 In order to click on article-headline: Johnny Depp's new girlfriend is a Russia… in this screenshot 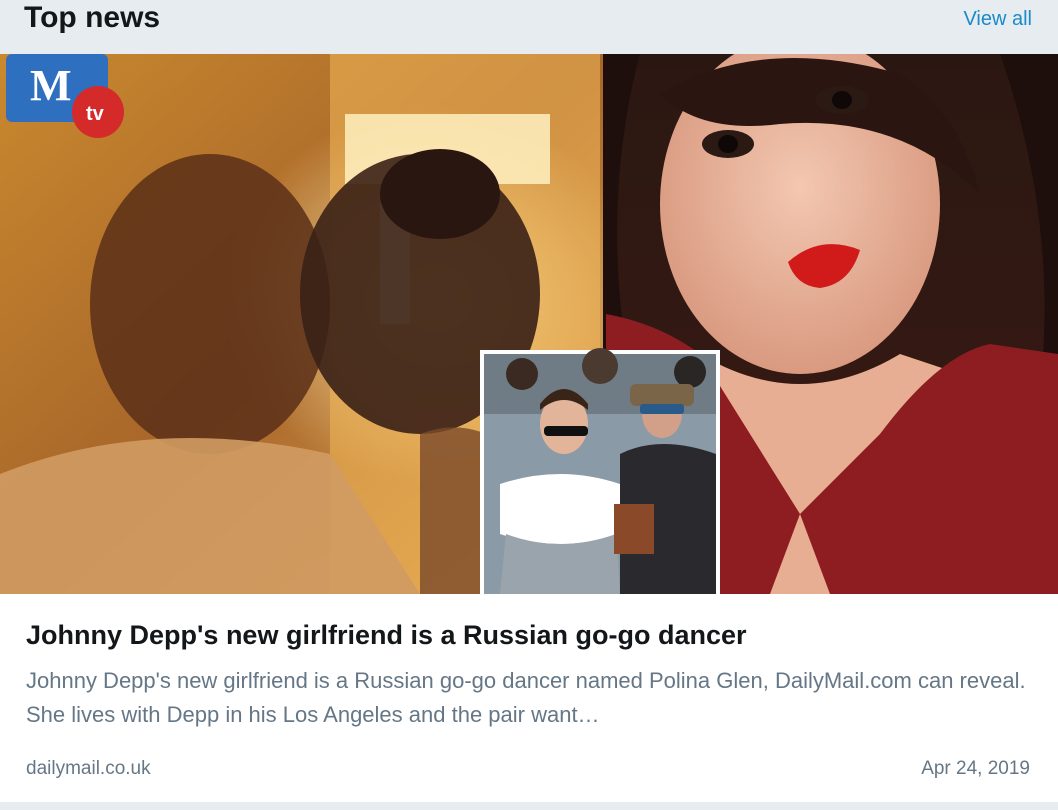, I will do `click(531, 635)`.